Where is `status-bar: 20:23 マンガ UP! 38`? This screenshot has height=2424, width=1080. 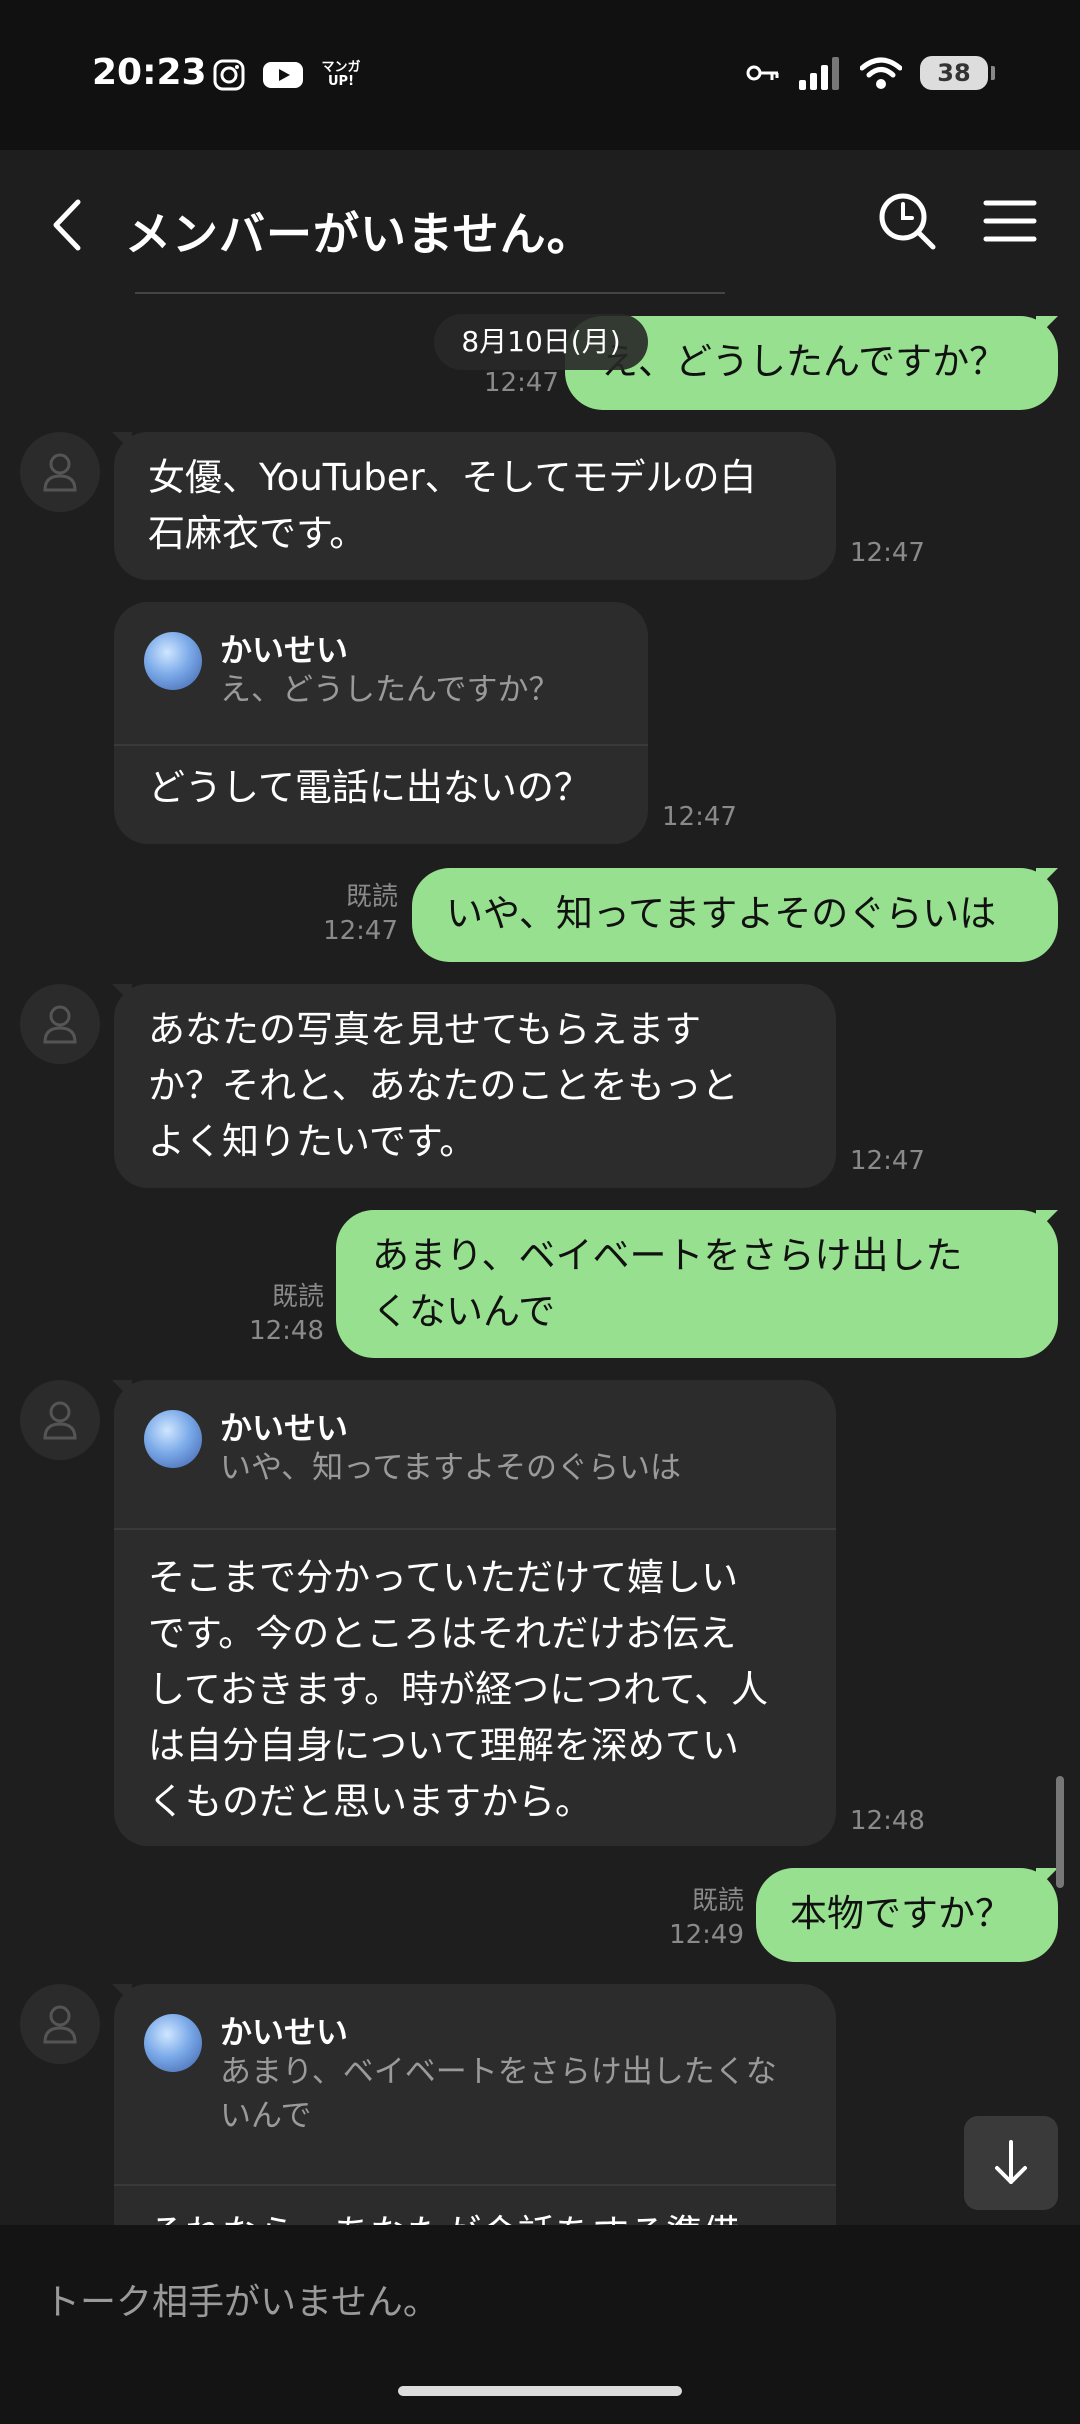 status-bar: 20:23 マンガ UP! 38 is located at coordinates (540, 75).